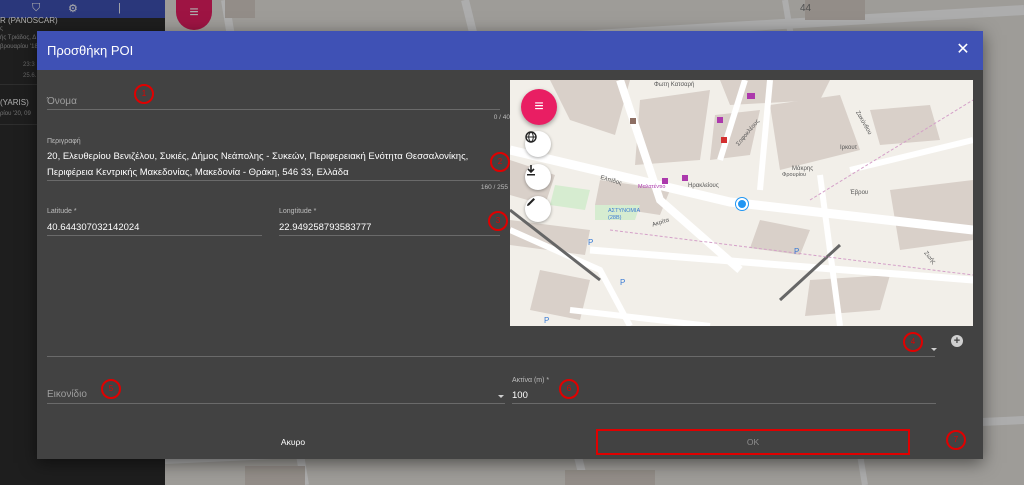 Image resolution: width=1024 pixels, height=485 pixels. What do you see at coordinates (913, 342) in the screenshot?
I see `annotation-marker: 4` at bounding box center [913, 342].